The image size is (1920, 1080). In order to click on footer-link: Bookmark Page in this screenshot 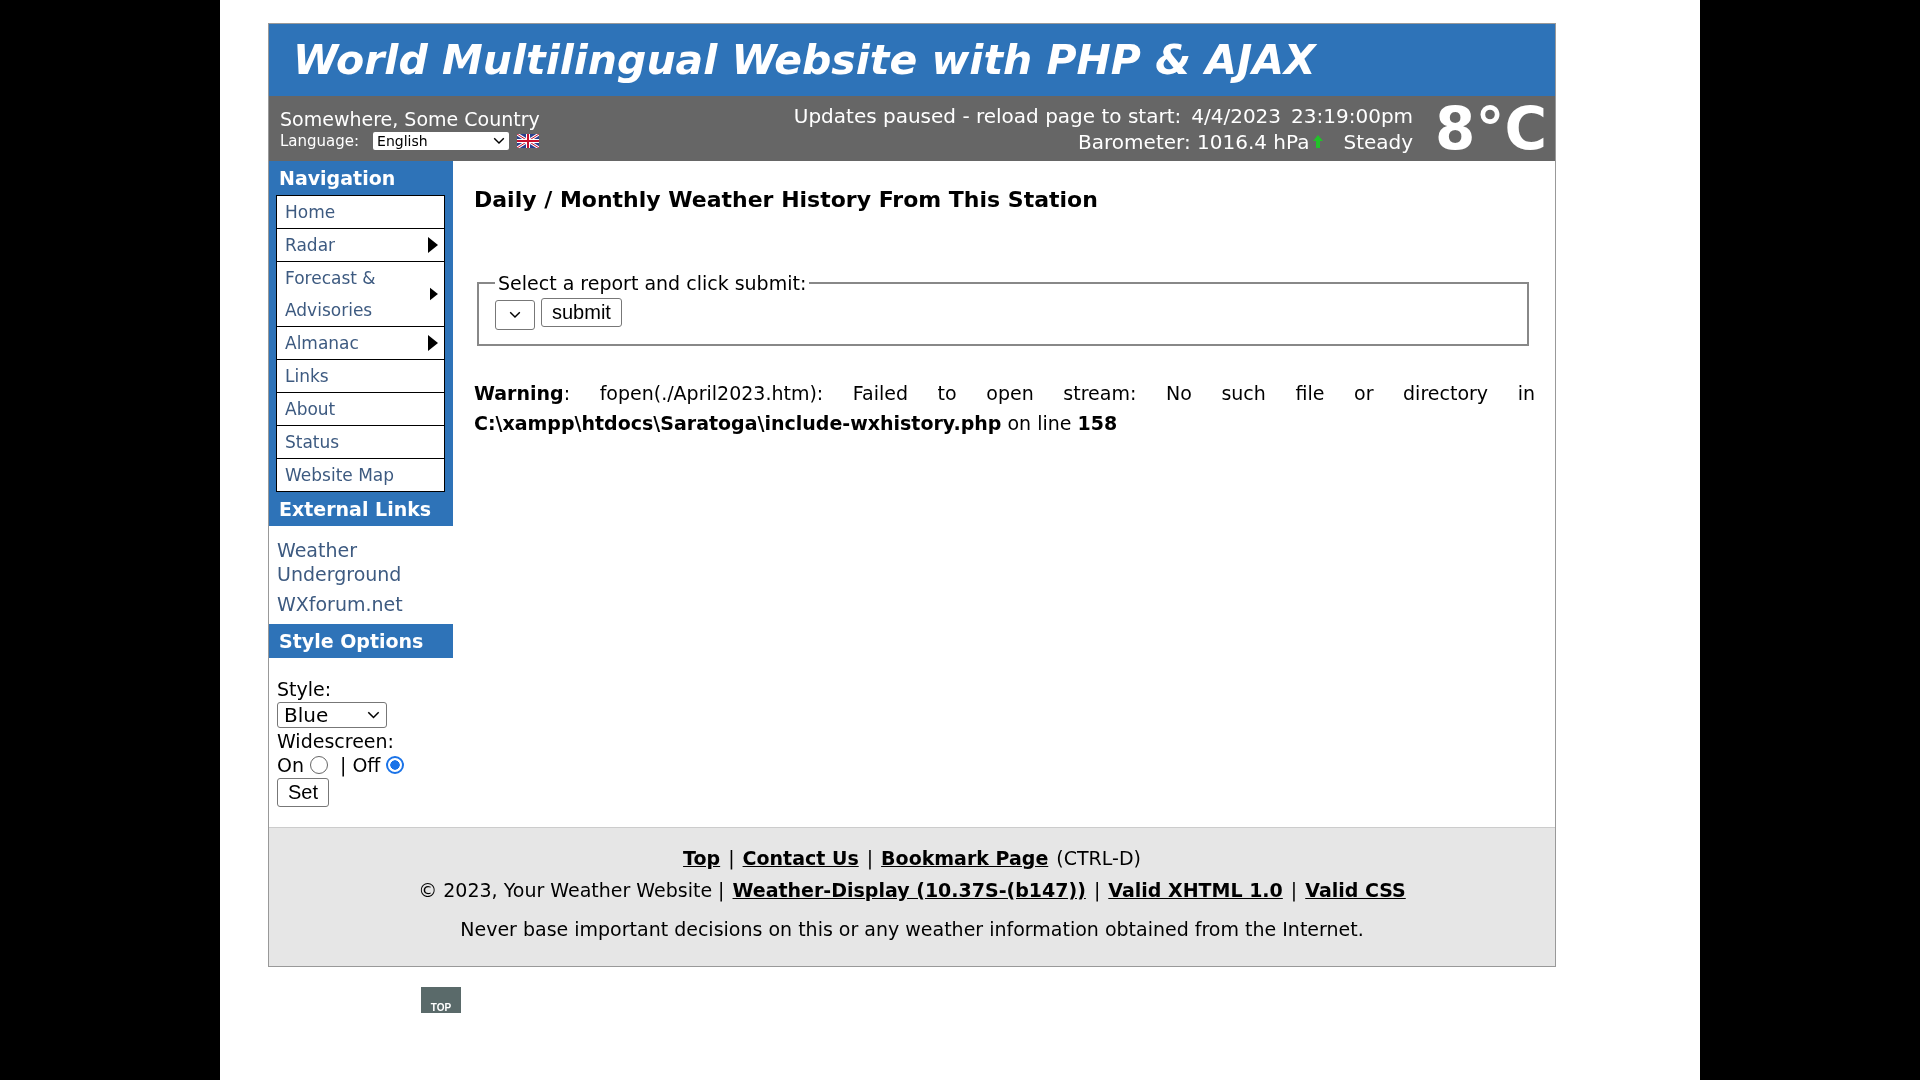, I will do `click(965, 858)`.